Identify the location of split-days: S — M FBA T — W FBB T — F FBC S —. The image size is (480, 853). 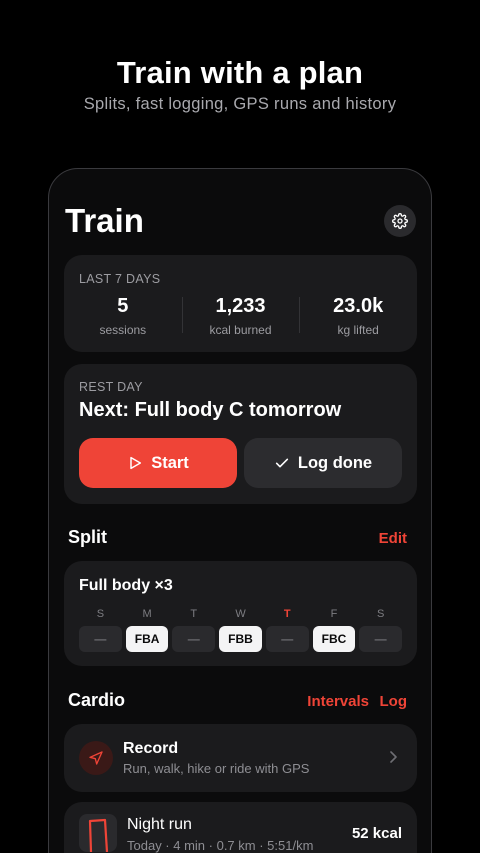
(241, 630).